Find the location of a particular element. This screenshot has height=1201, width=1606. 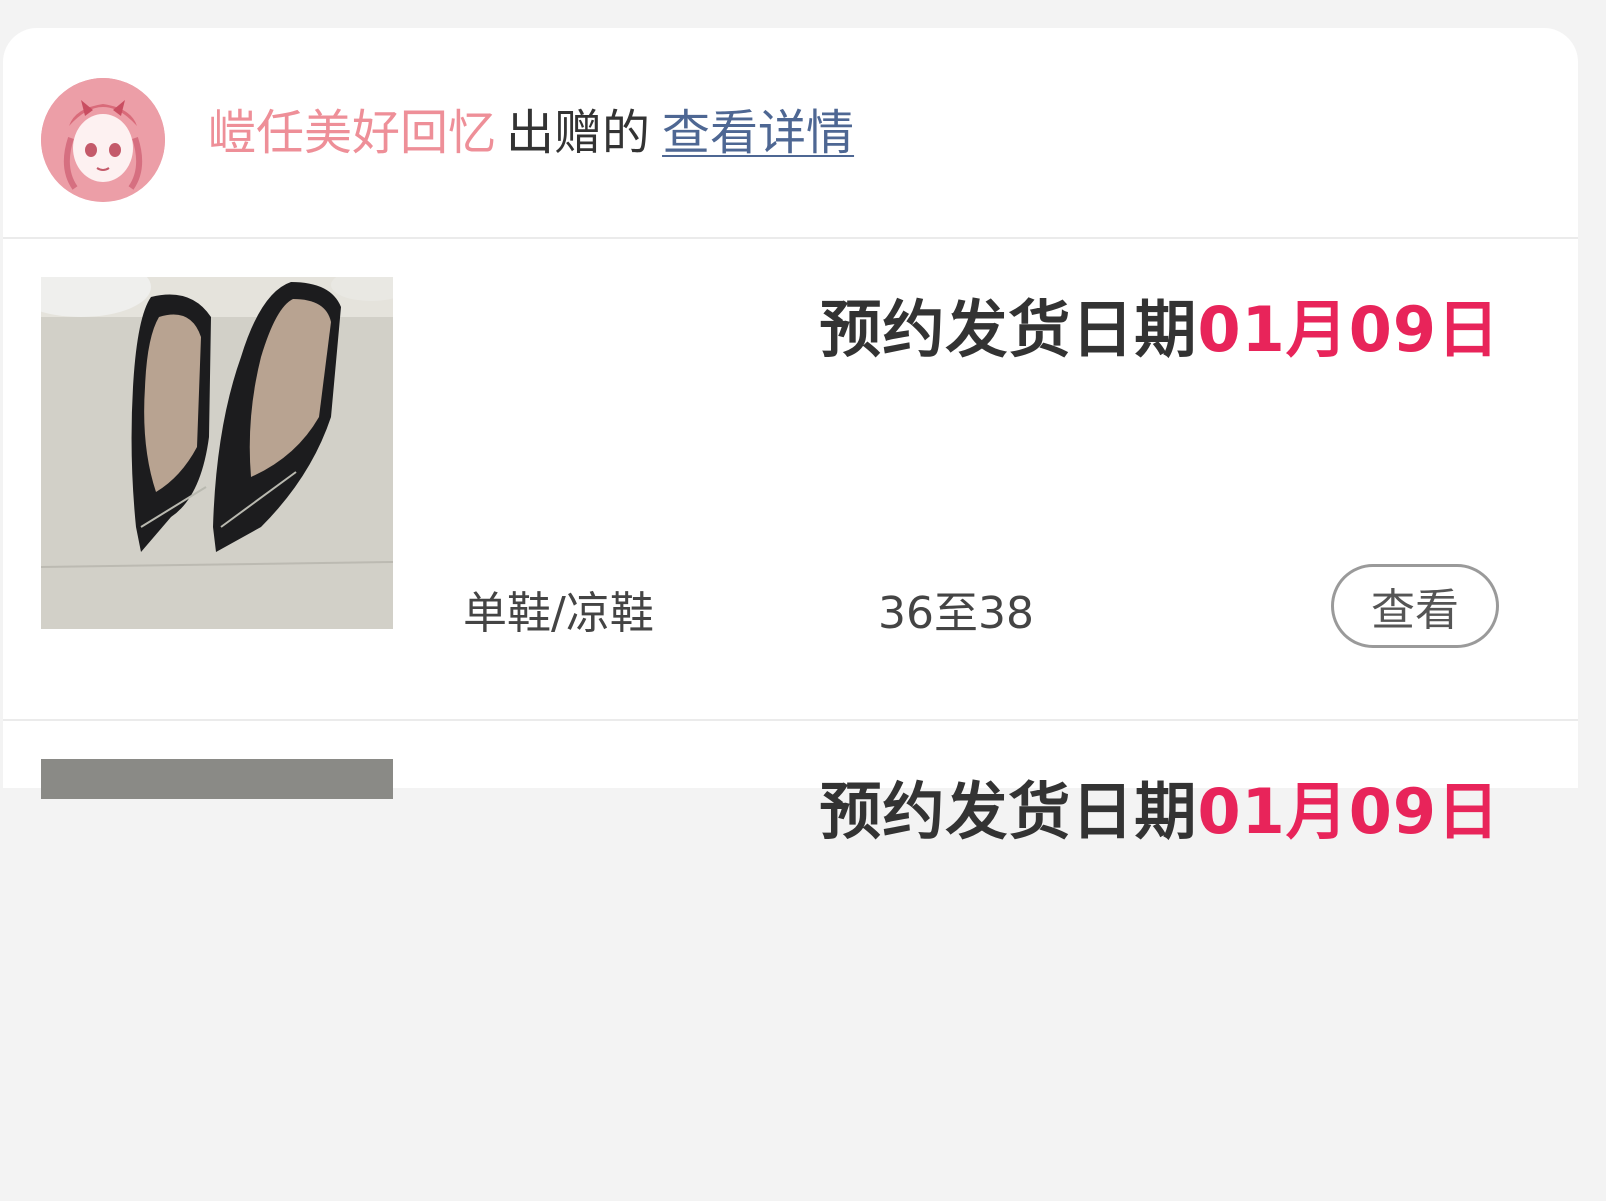

item-category: 单鞋/凉鞋 is located at coordinates (558, 613).